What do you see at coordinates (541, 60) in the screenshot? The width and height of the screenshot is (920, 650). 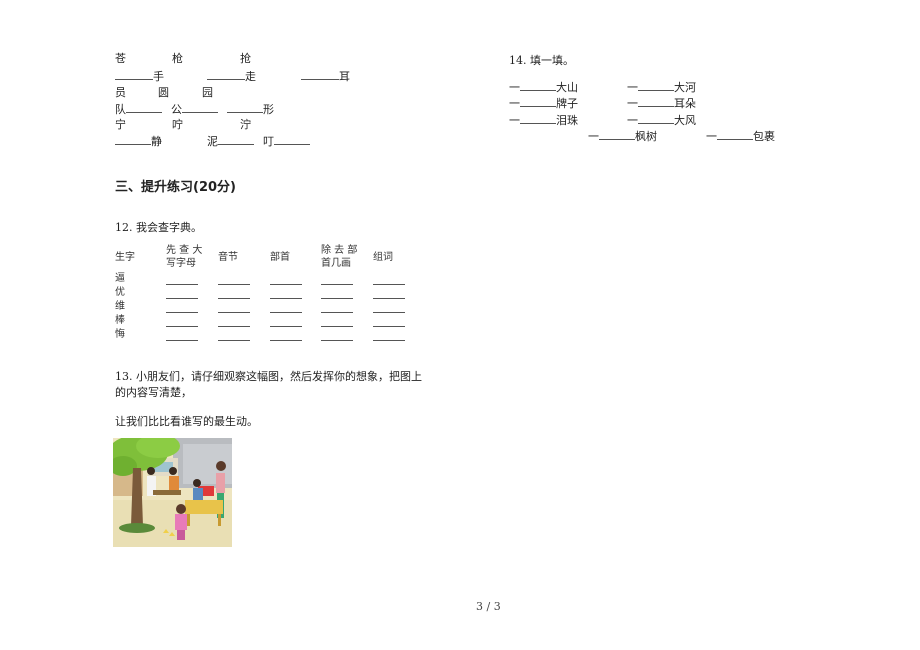 I see `question-14-title: 14. 填一填。` at bounding box center [541, 60].